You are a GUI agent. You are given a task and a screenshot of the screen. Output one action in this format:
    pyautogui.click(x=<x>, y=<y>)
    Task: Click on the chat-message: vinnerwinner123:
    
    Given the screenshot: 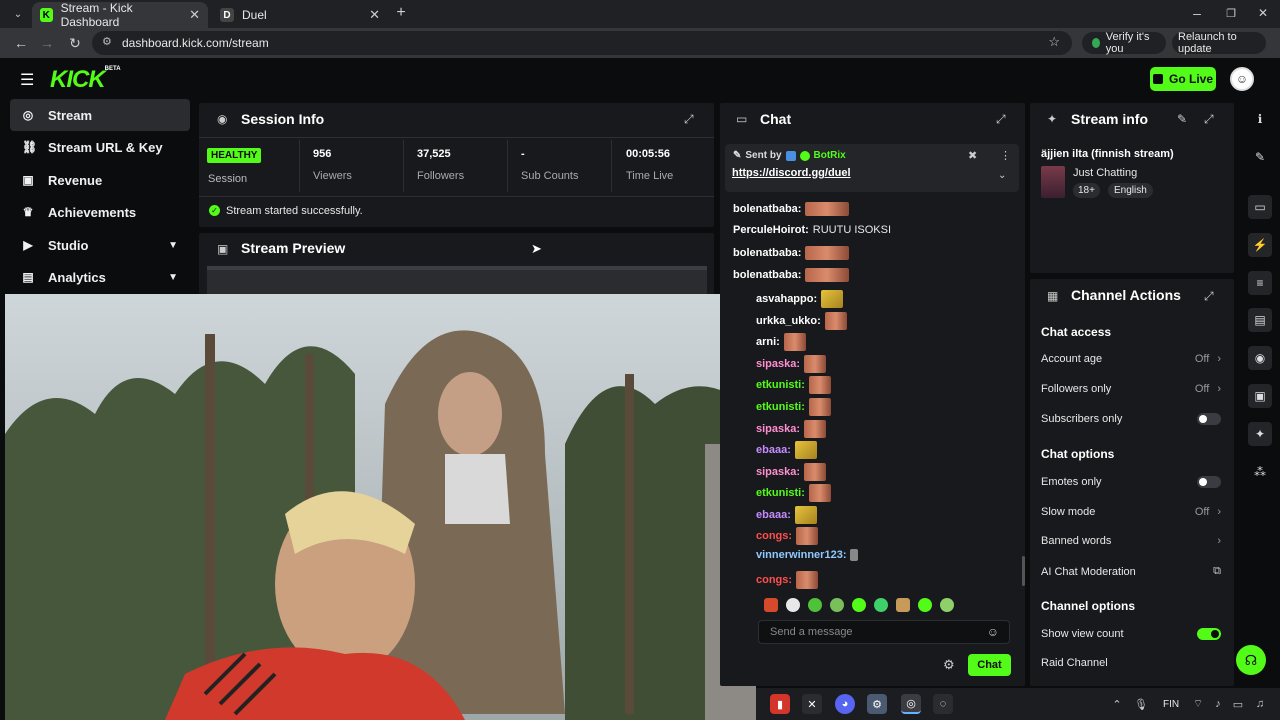 What is the action you would take?
    pyautogui.click(x=807, y=555)
    